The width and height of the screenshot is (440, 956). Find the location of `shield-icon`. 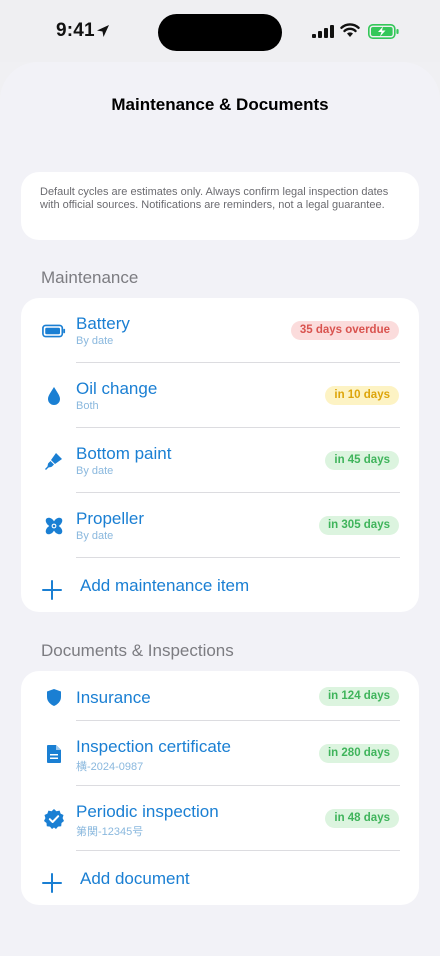

shield-icon is located at coordinates (54, 697).